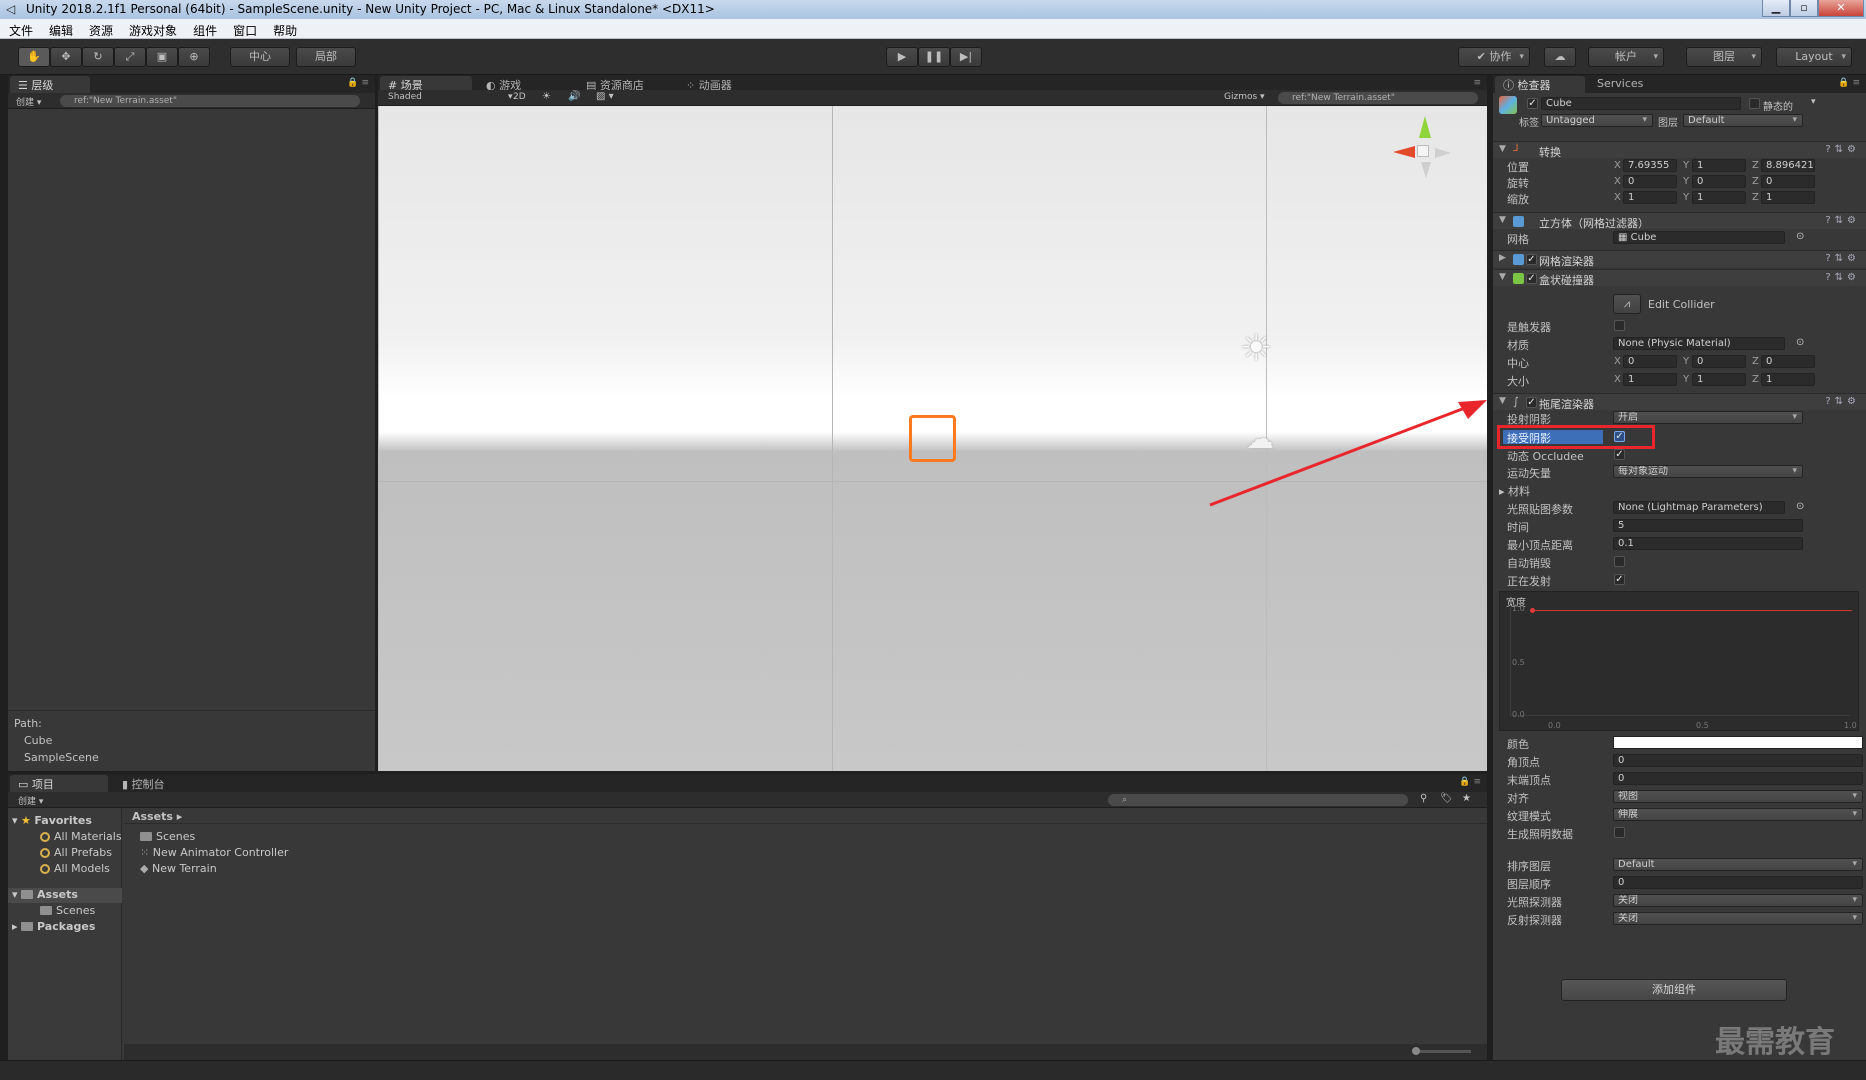 The image size is (1866, 1080). I want to click on tab-hierarchy: ☰ 层级, so click(50, 84).